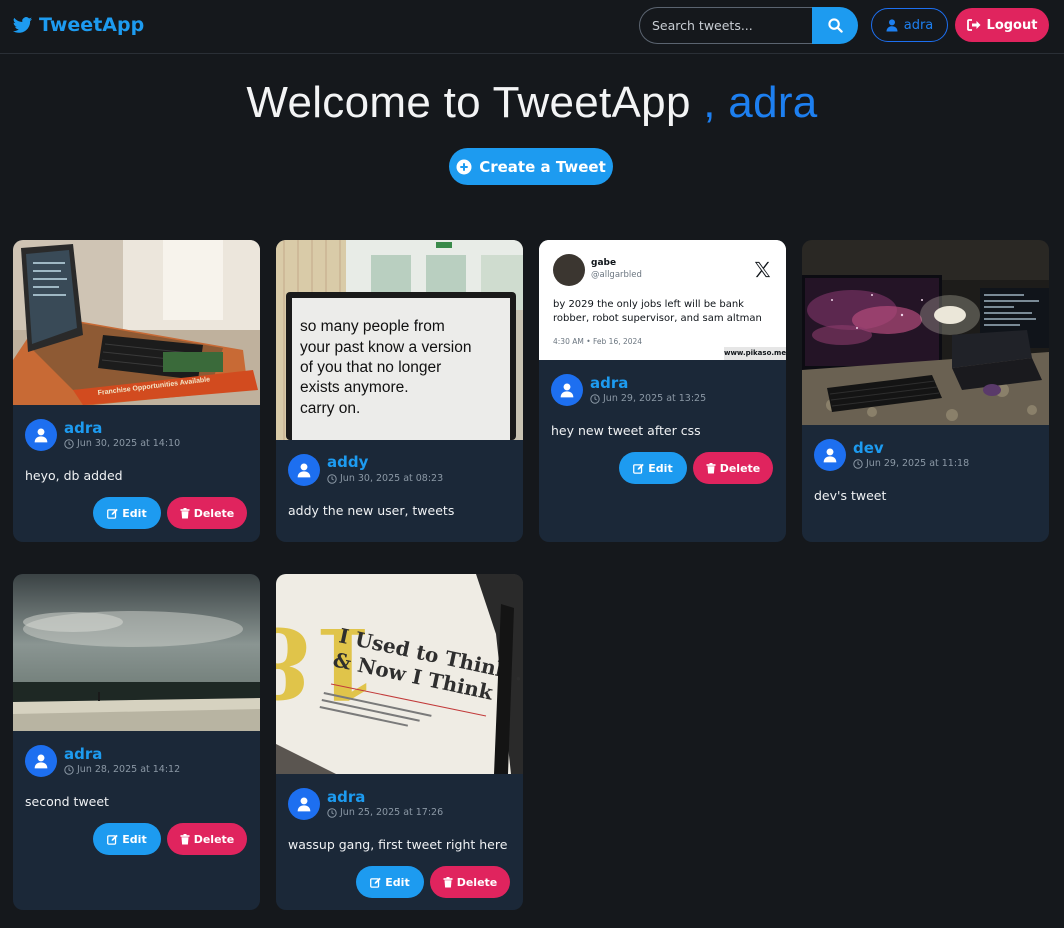 The height and width of the screenshot is (928, 1064). I want to click on cardboard-laptop-photo: Franchise Opportunities Available, so click(136, 322).